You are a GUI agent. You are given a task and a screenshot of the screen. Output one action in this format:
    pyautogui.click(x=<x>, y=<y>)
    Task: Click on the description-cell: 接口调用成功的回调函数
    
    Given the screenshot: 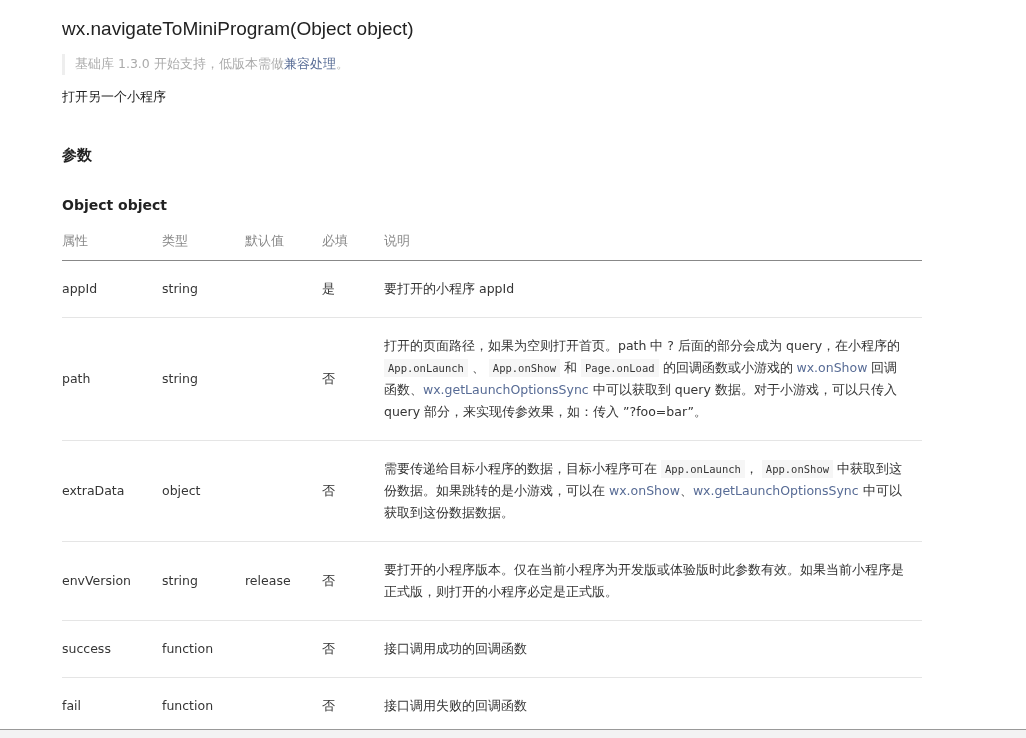 What is the action you would take?
    pyautogui.click(x=653, y=649)
    